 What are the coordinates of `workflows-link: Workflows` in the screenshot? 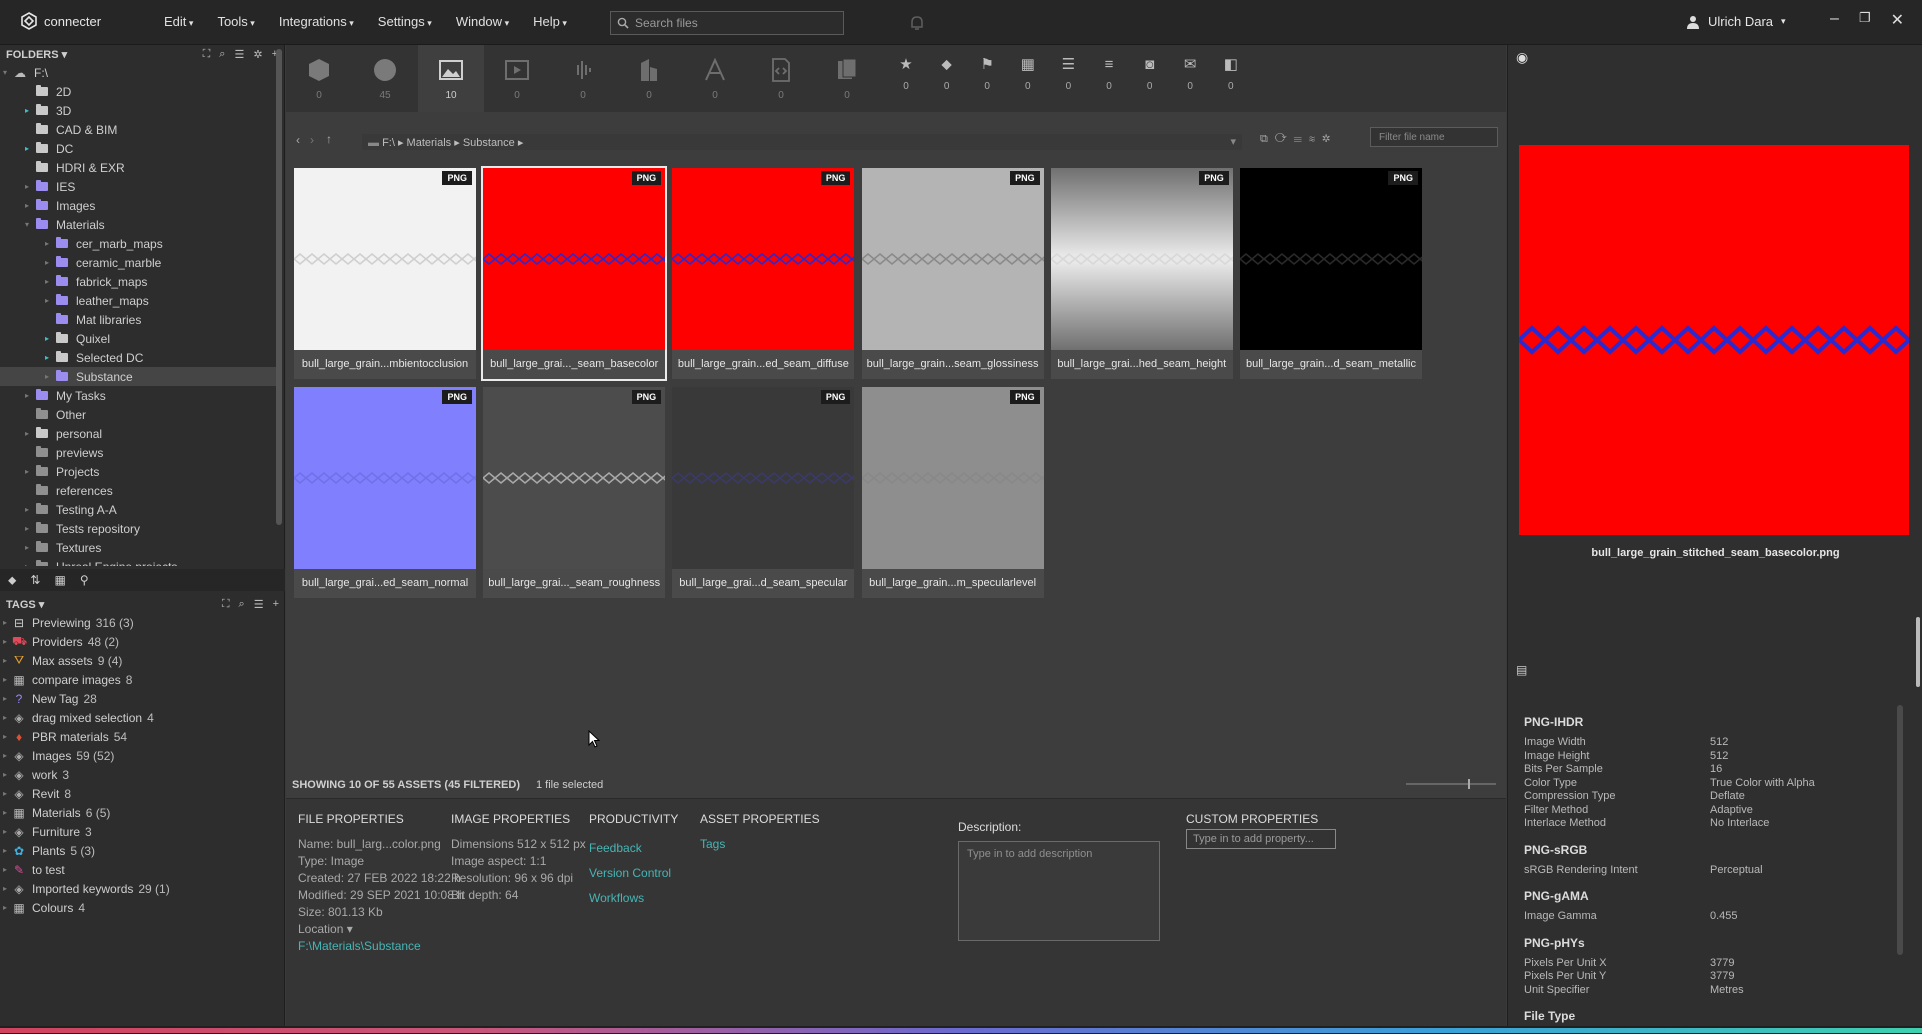 It's located at (633, 898).